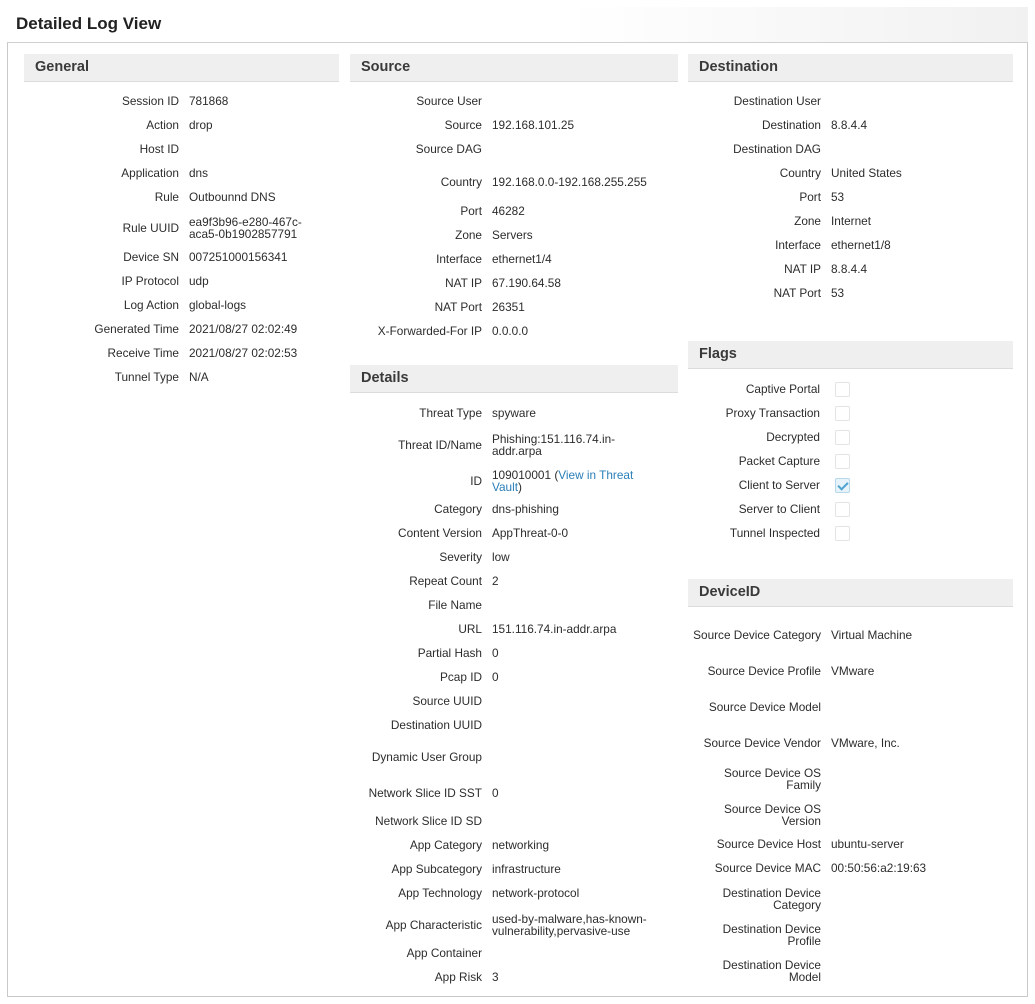  Describe the element at coordinates (181, 68) in the screenshot. I see `general-header: General` at that location.